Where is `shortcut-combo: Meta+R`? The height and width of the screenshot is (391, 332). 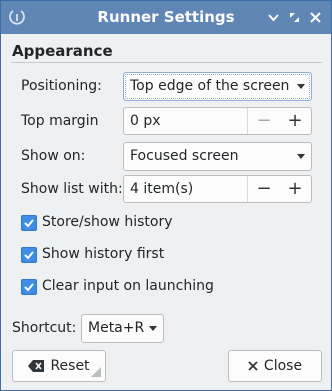 shortcut-combo: Meta+R is located at coordinates (122, 328).